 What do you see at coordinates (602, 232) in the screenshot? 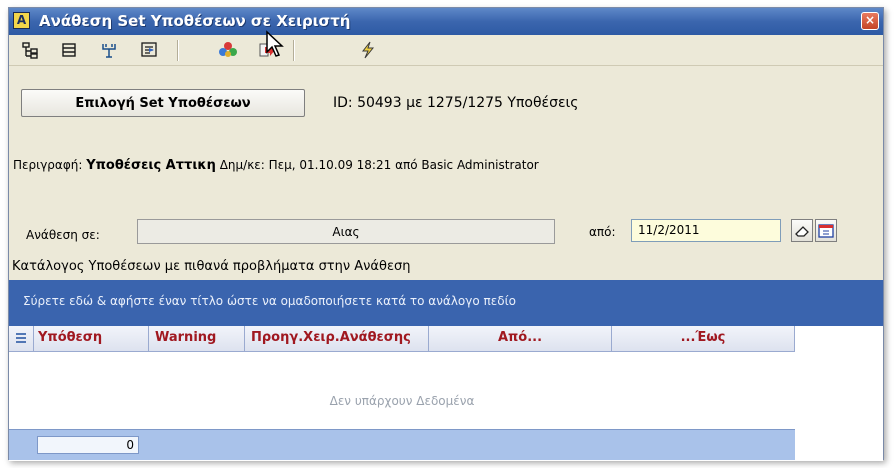
I see `from-date-label: από:` at bounding box center [602, 232].